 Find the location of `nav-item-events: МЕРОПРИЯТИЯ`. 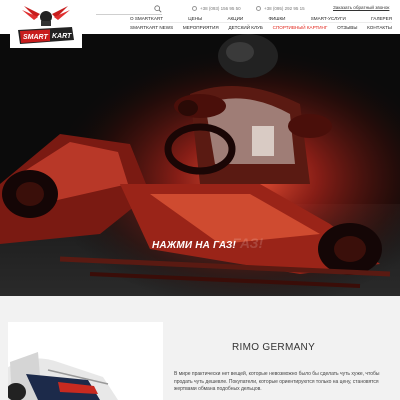

nav-item-events: МЕРОПРИЯТИЯ is located at coordinates (201, 27).